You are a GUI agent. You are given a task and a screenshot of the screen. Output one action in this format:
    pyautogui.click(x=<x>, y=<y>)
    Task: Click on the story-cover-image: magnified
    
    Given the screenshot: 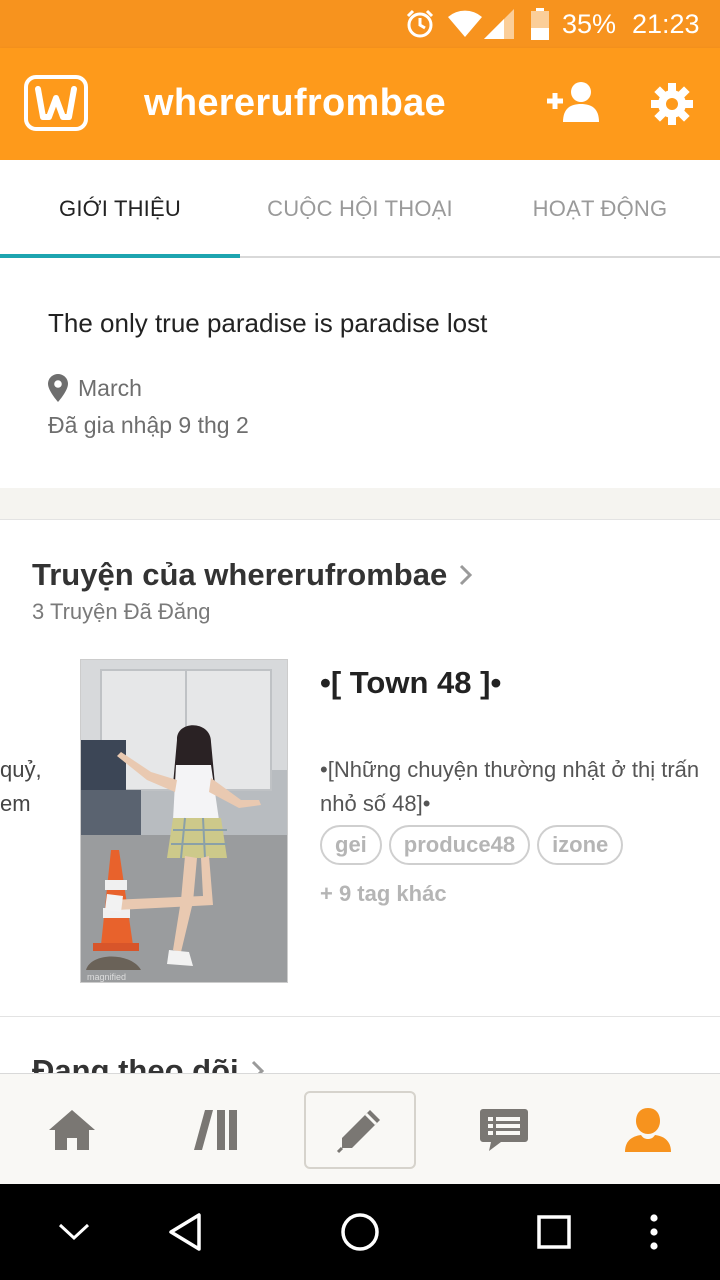 What is the action you would take?
    pyautogui.click(x=184, y=821)
    